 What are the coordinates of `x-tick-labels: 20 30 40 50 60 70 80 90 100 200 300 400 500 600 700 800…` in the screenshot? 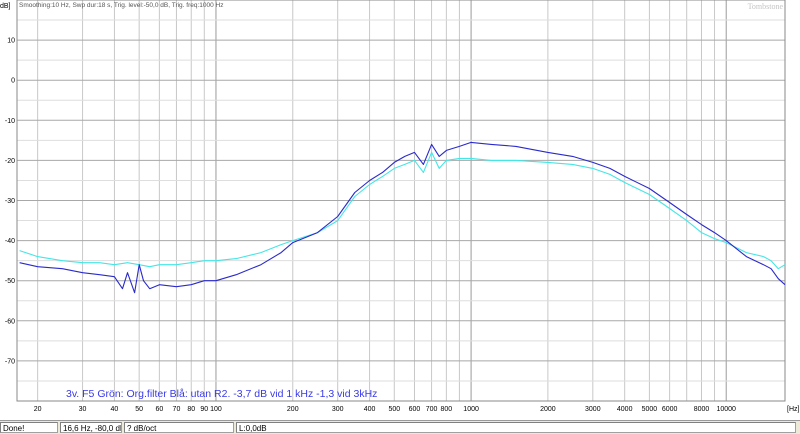 It's located at (385, 409).